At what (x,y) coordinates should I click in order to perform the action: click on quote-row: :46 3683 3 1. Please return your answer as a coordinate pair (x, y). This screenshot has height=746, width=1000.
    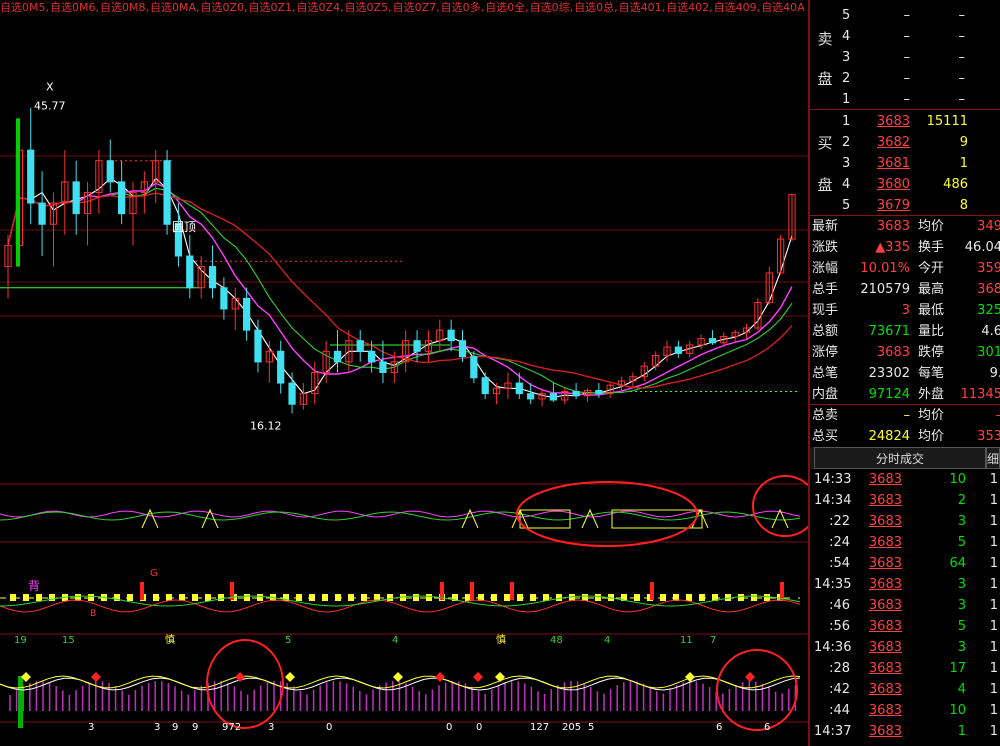
    Looking at the image, I should click on (905, 605).